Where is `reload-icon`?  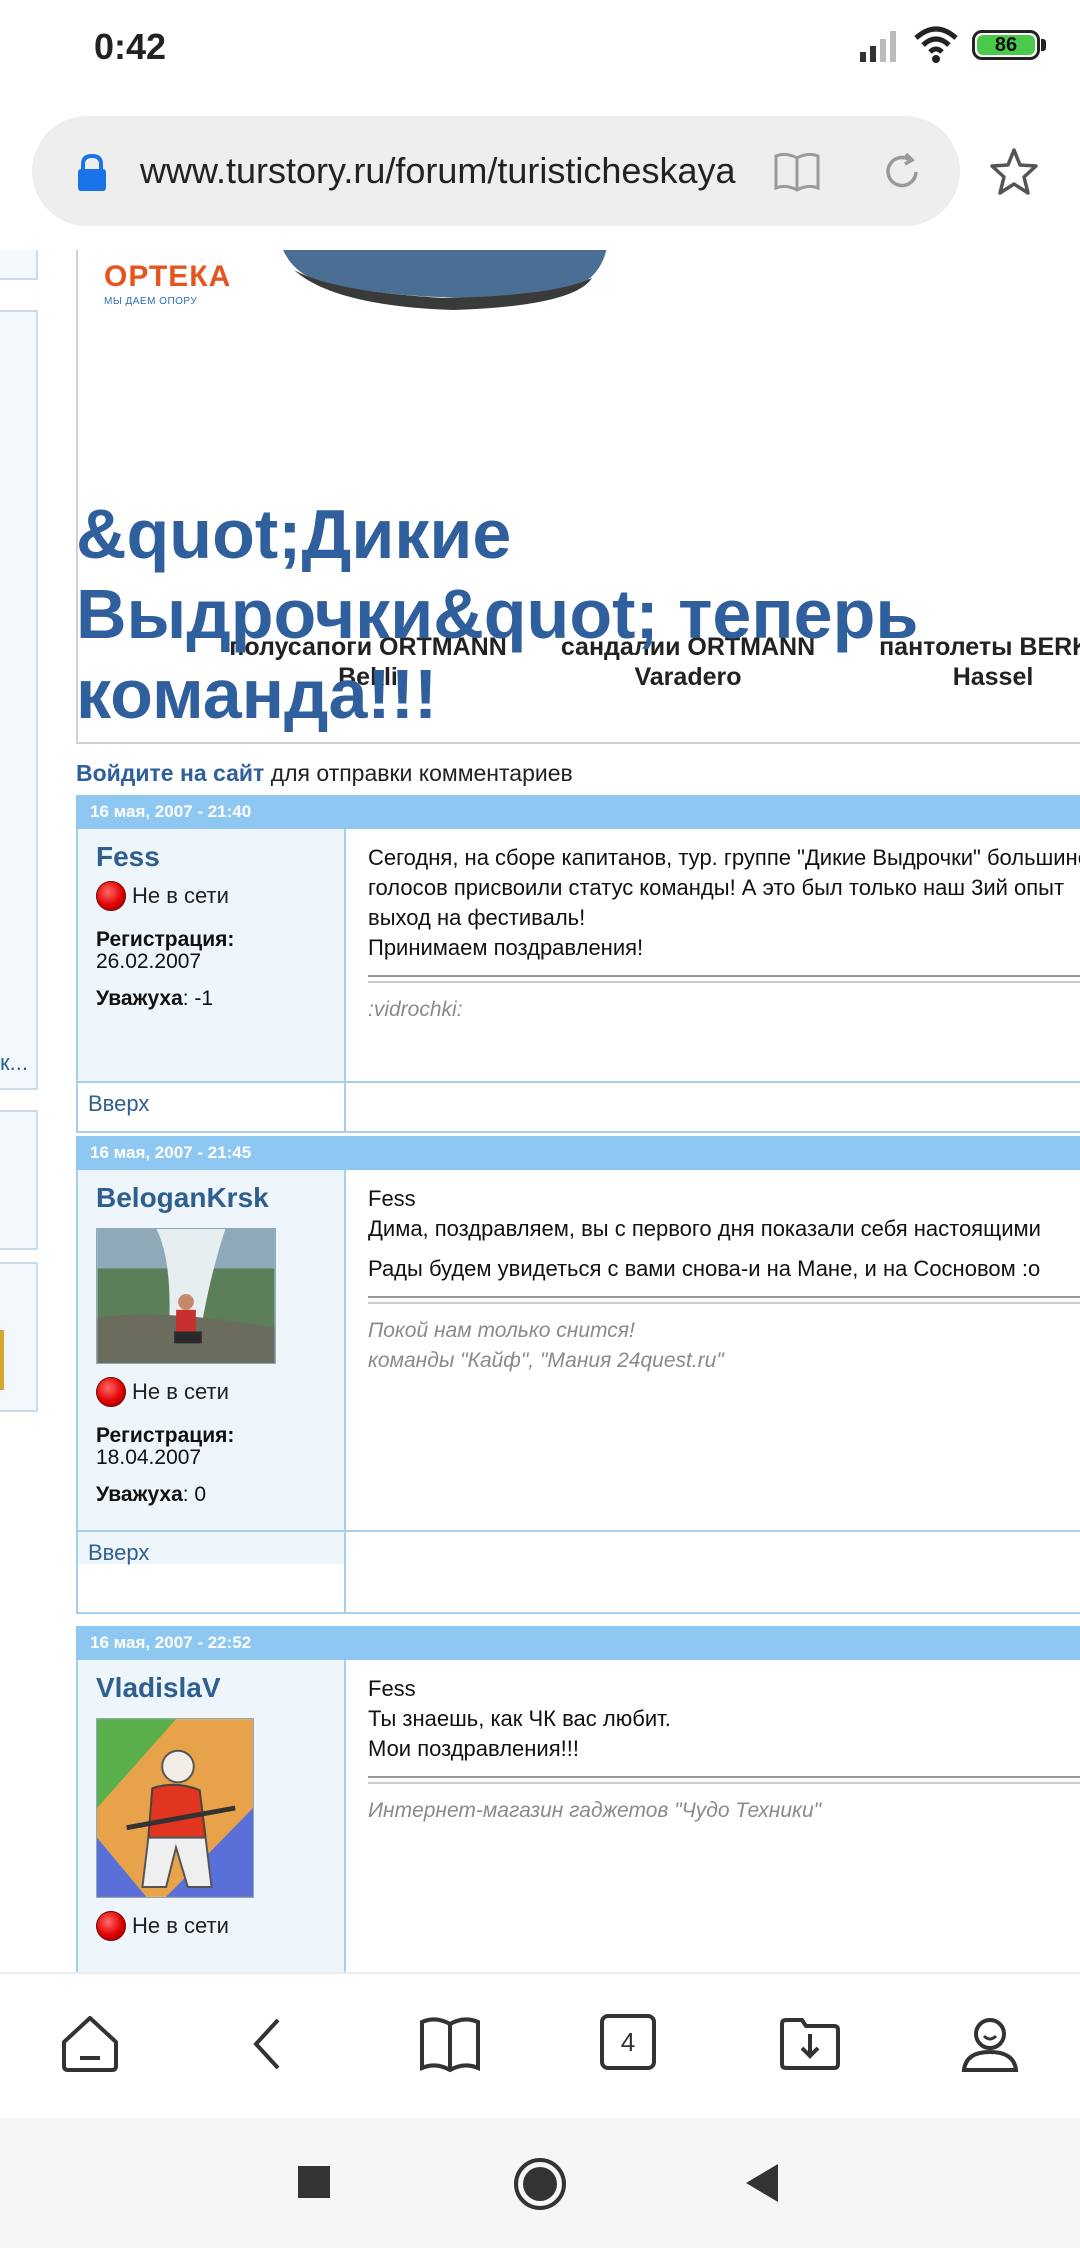
reload-icon is located at coordinates (902, 172).